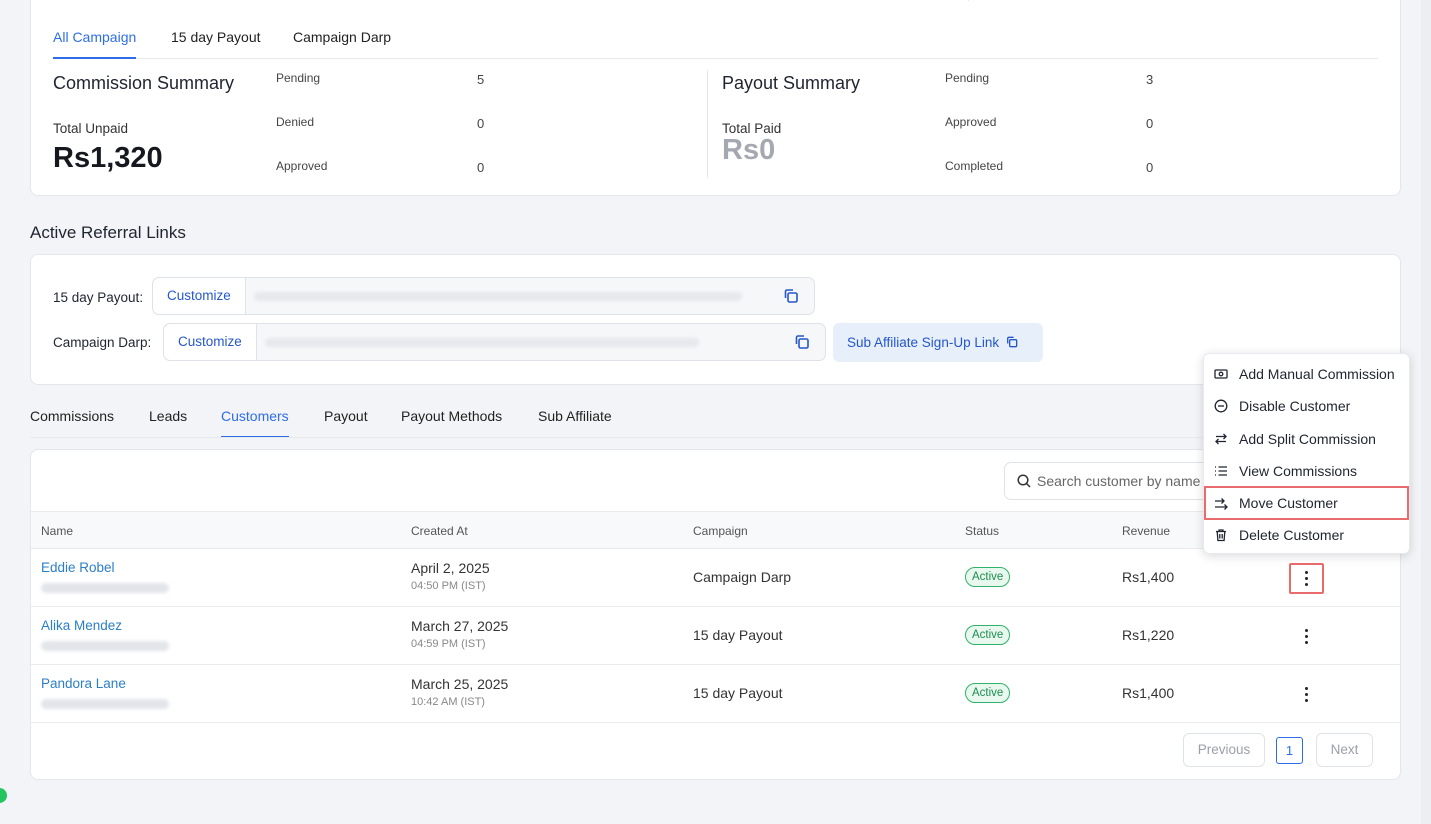 The width and height of the screenshot is (1431, 824). What do you see at coordinates (715, 437) in the screenshot?
I see `tabs-divider` at bounding box center [715, 437].